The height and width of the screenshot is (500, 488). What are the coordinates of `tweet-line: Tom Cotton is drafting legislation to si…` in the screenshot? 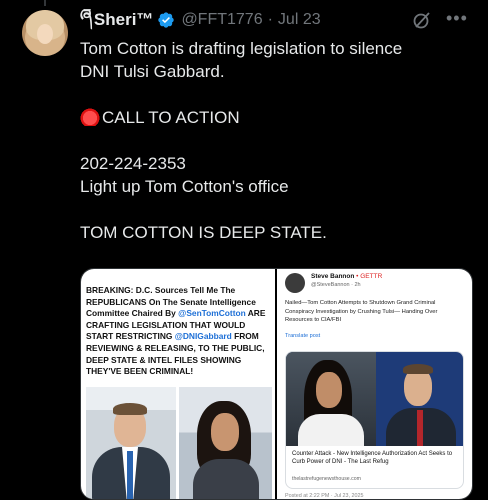 It's located at (241, 48).